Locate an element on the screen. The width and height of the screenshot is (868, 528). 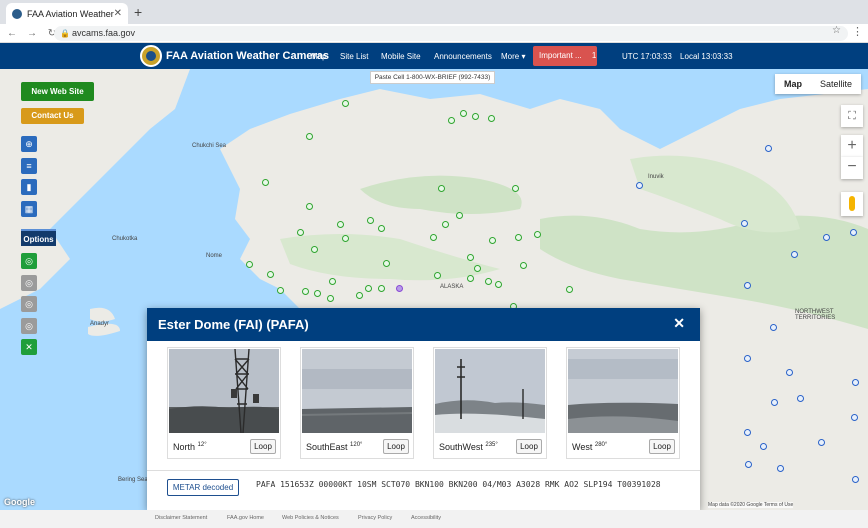
zoom-in-icon: + is located at coordinates (852, 146).